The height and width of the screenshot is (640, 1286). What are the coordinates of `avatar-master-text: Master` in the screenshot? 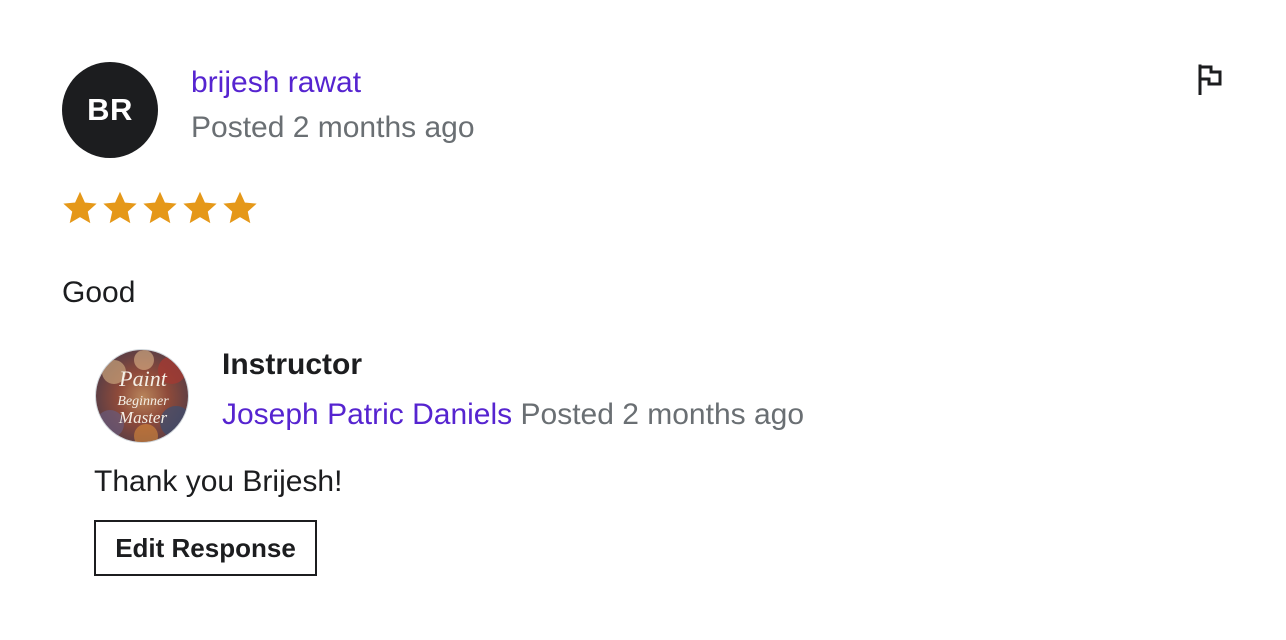 It's located at (143, 417).